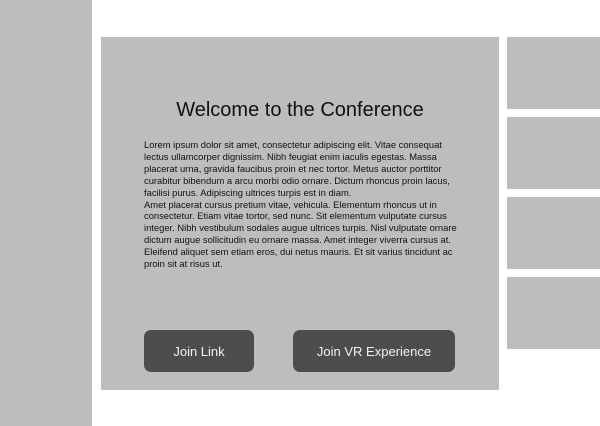  What do you see at coordinates (374, 351) in the screenshot?
I see `join-vr-experience-button: Join VR Experience` at bounding box center [374, 351].